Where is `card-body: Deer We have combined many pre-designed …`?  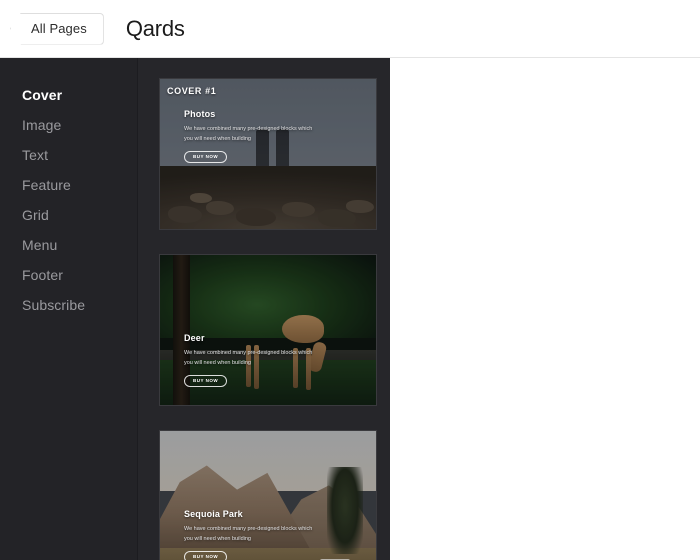
card-body: Deer We have combined many pre-designed … is located at coordinates (259, 360).